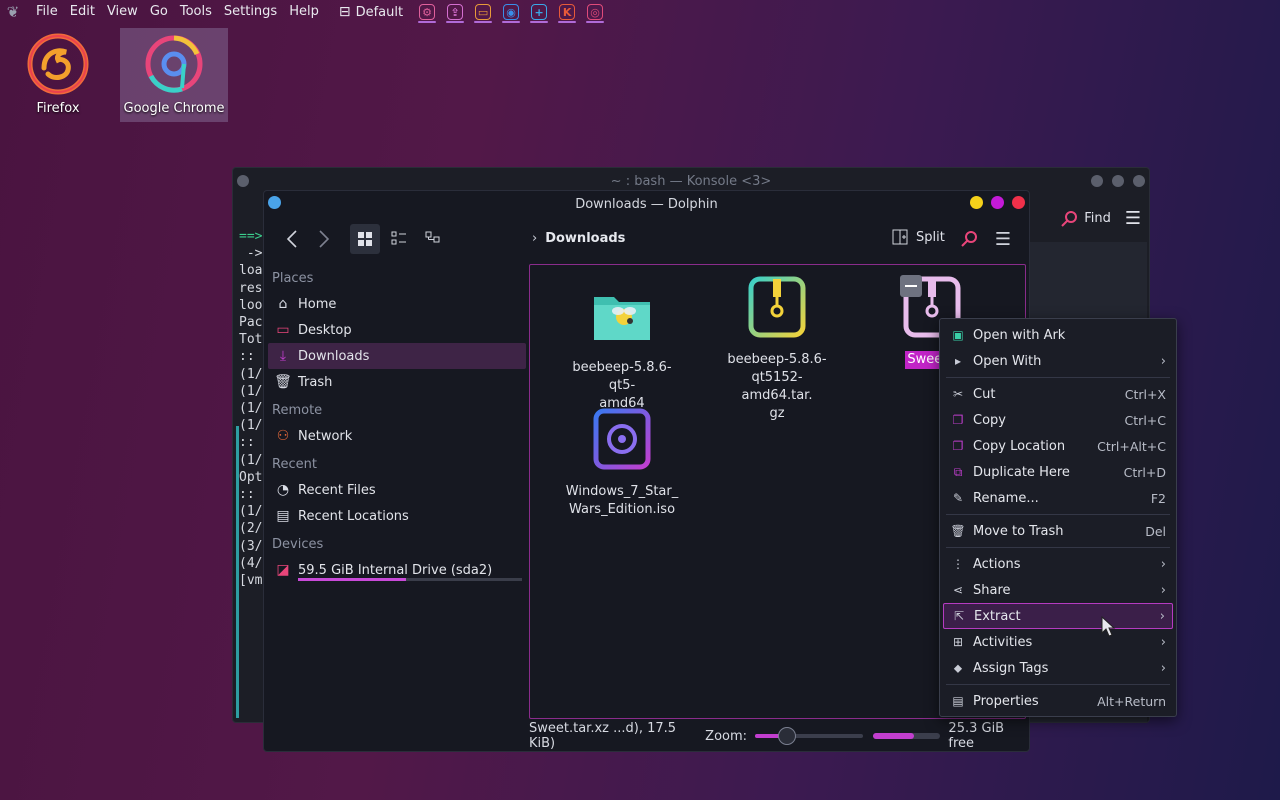  I want to click on sidebar-item-recent-locations: ▤ Recent Locations, so click(397, 516).